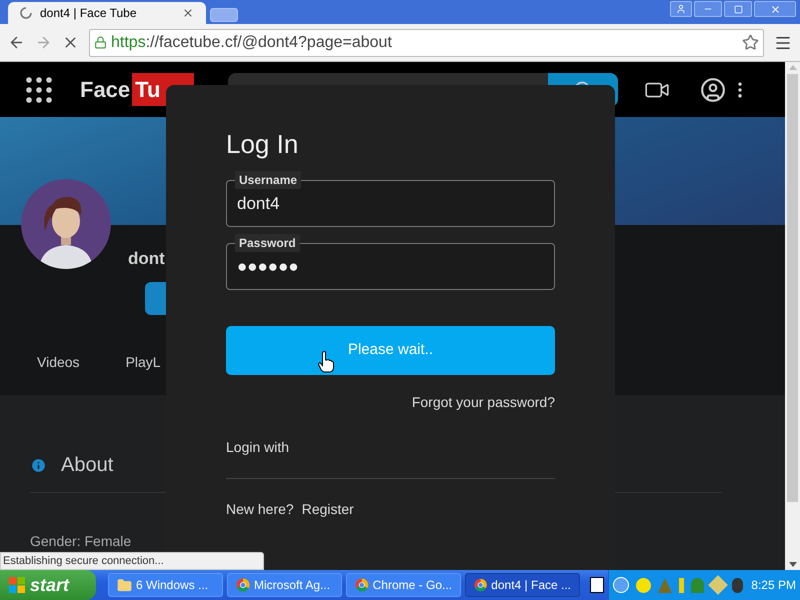 This screenshot has width=800, height=600. What do you see at coordinates (143, 362) in the screenshot?
I see `profile-tab: PlayL` at bounding box center [143, 362].